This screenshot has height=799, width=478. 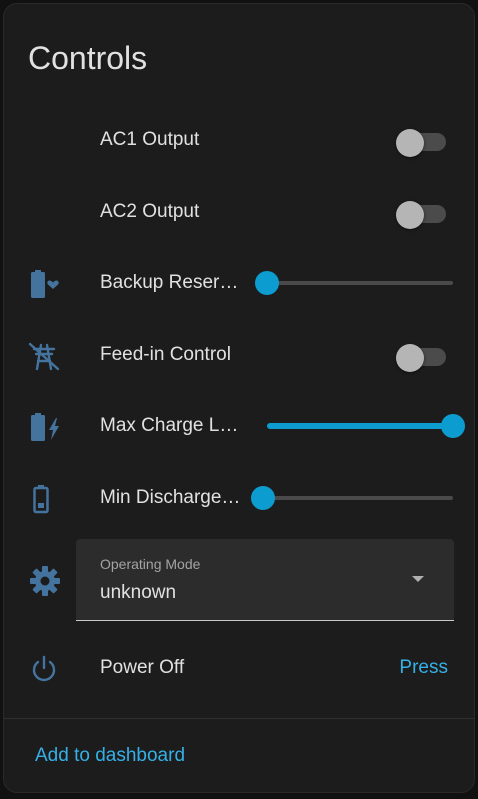 What do you see at coordinates (265, 580) in the screenshot?
I see `operating-mode-select: Operating Mode unknown` at bounding box center [265, 580].